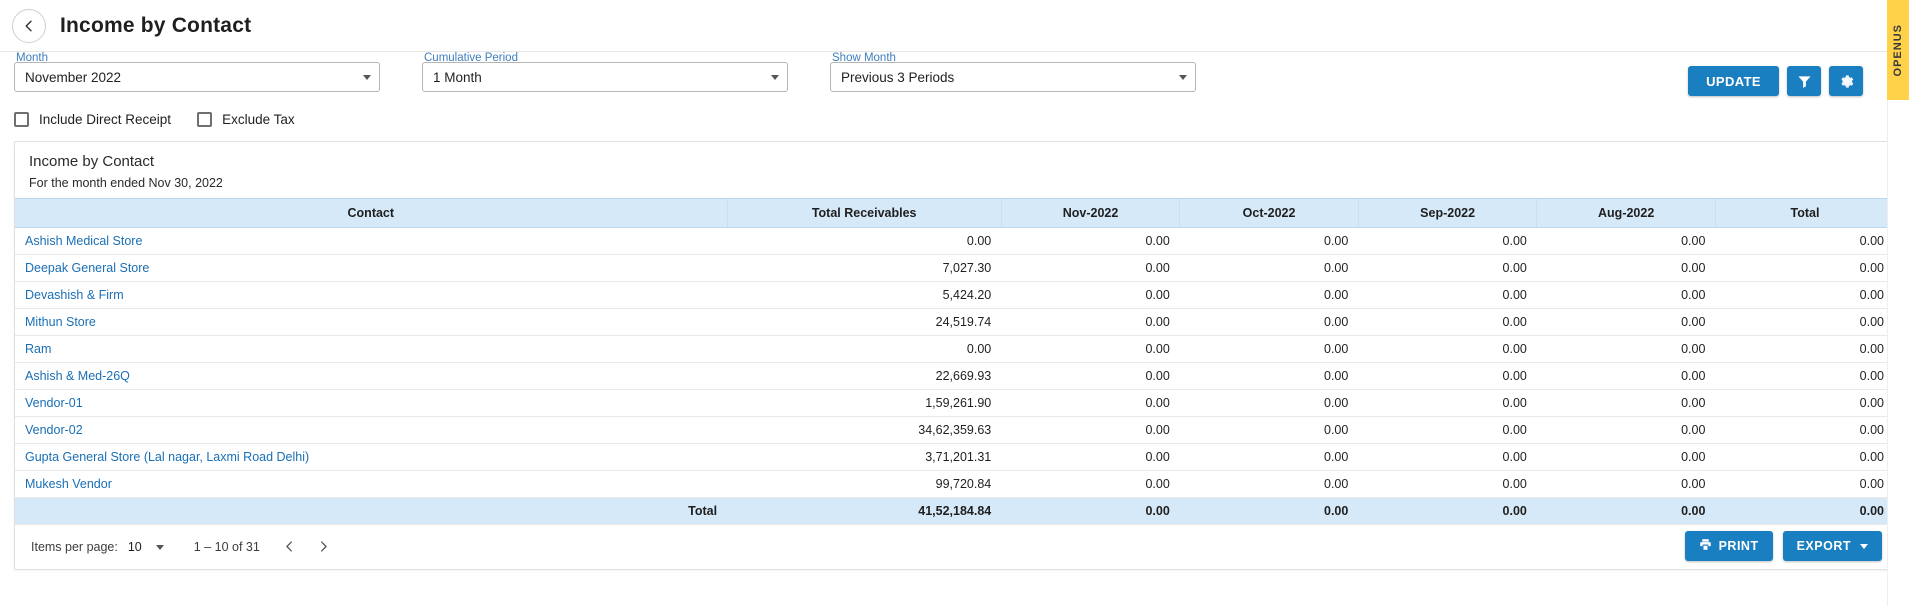 Image resolution: width=1909 pixels, height=606 pixels. I want to click on print-label: PRINT, so click(1738, 546).